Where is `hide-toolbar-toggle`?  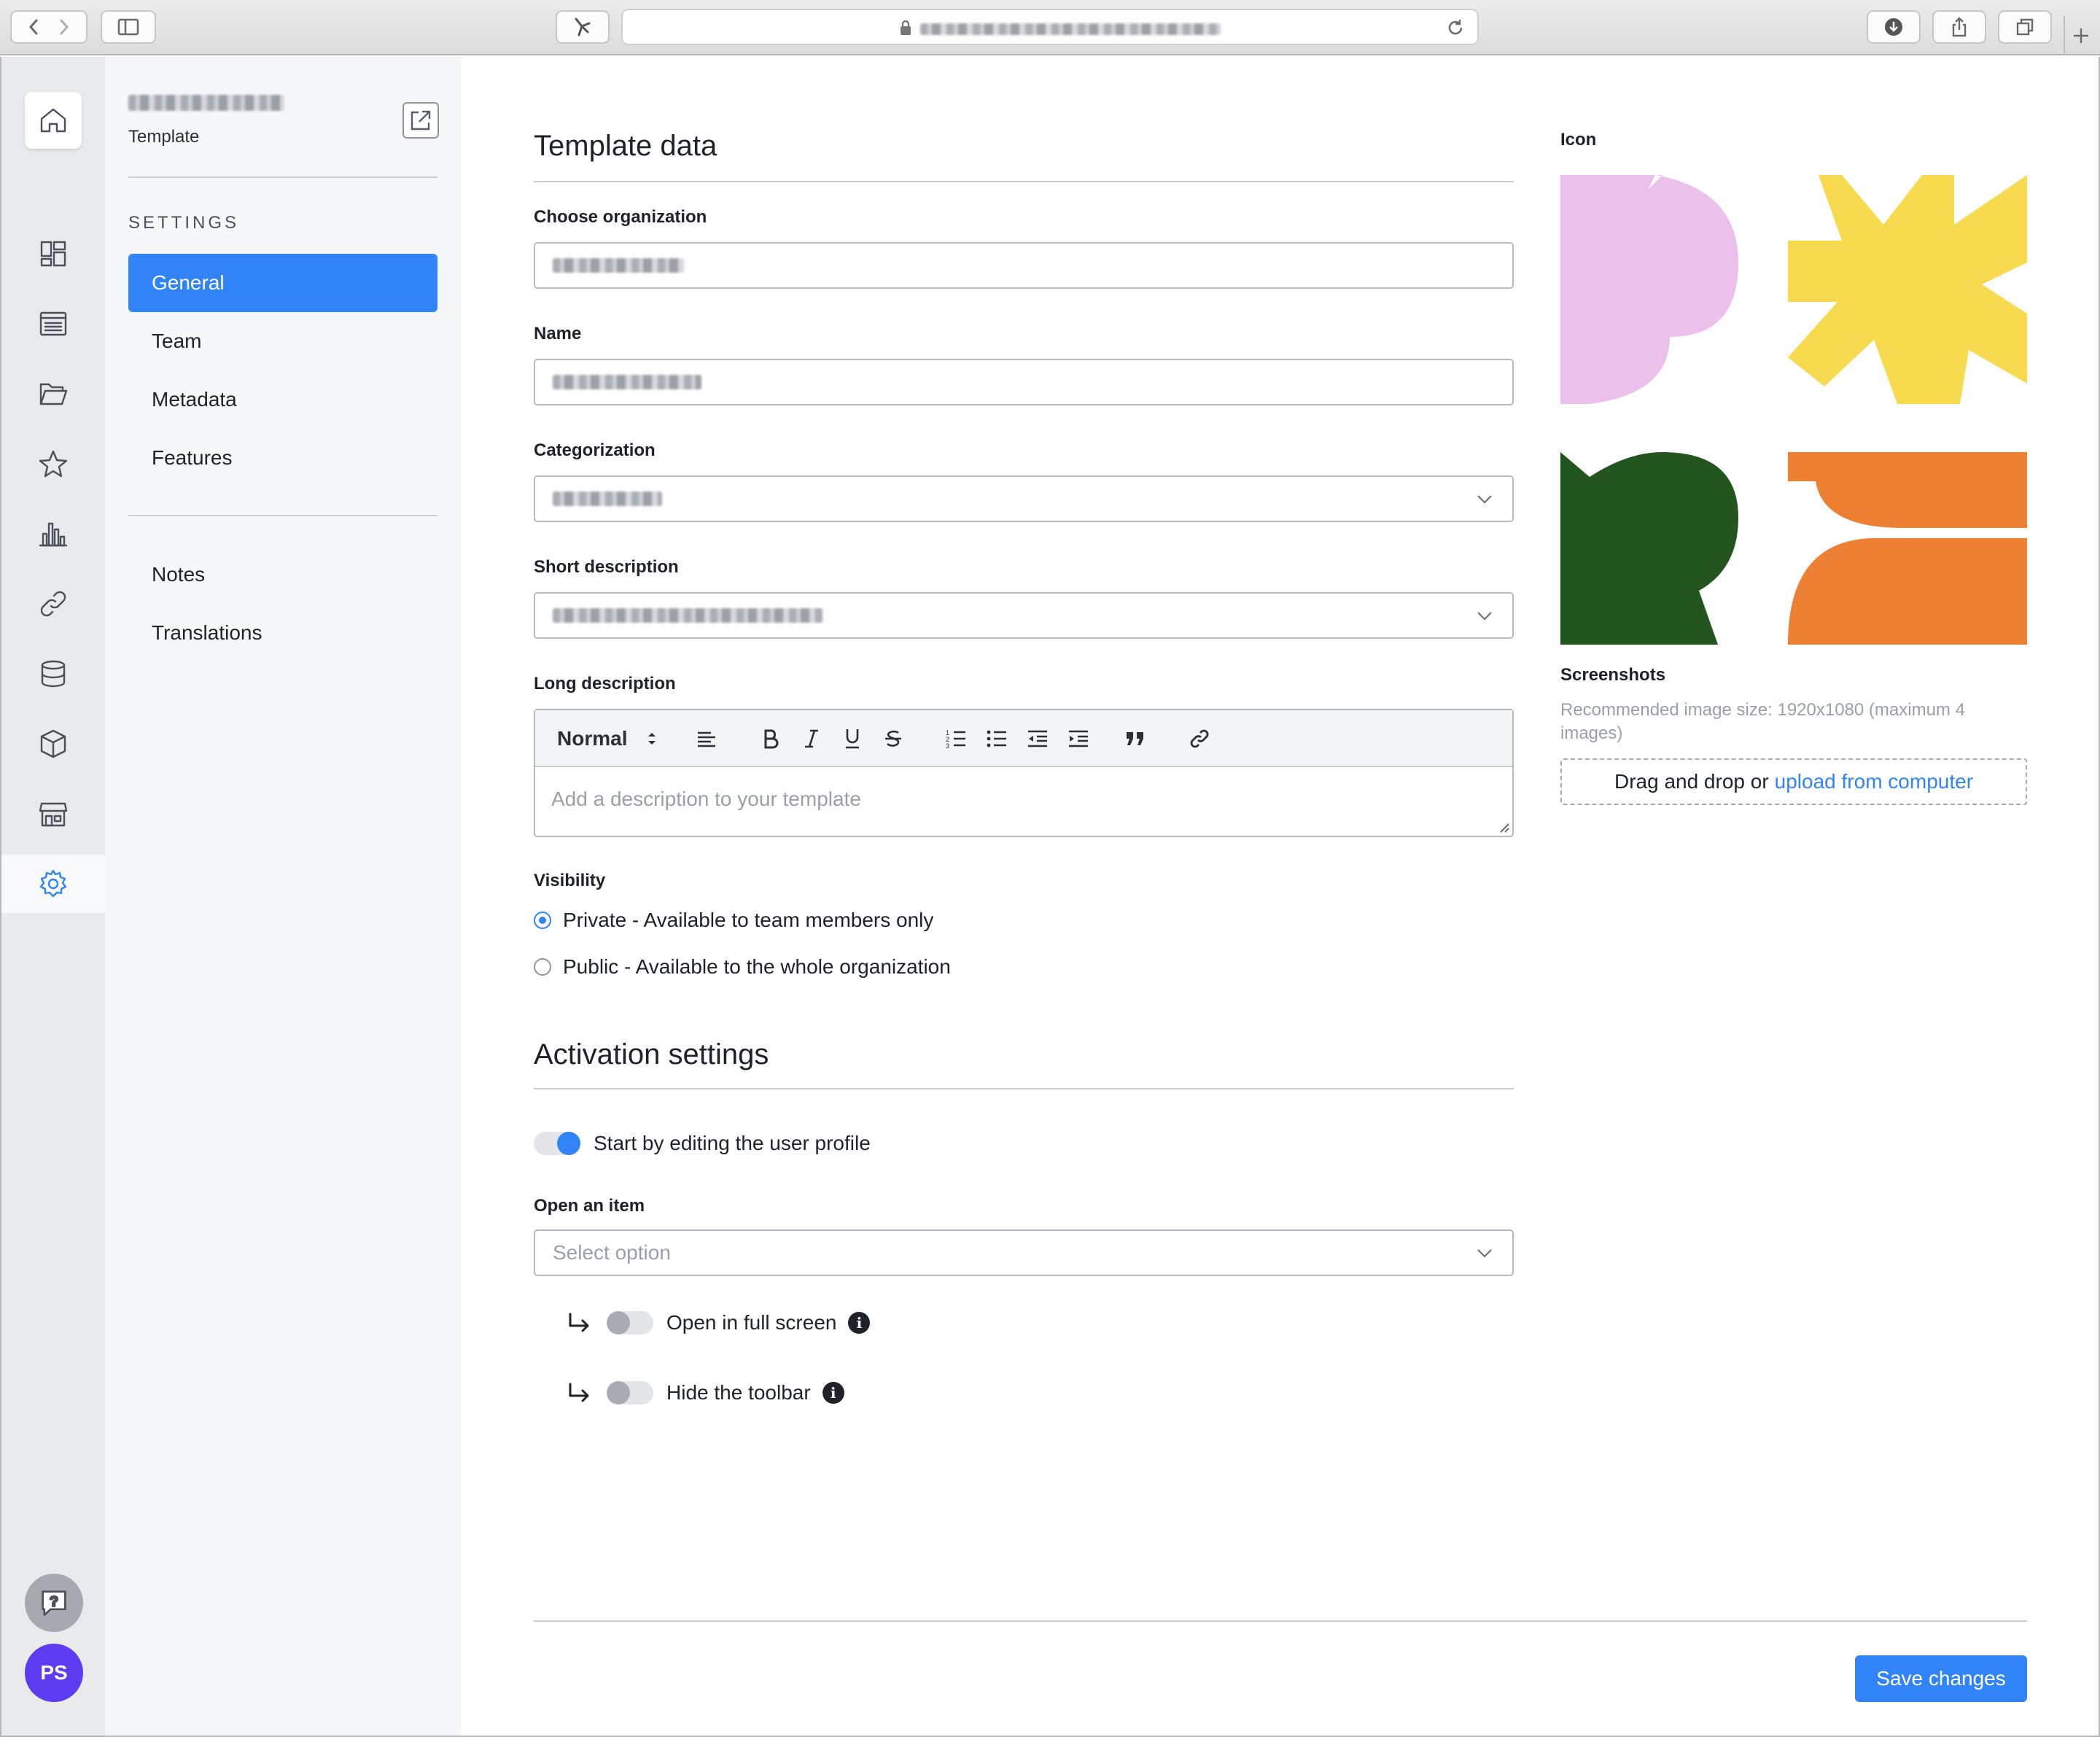 hide-toolbar-toggle is located at coordinates (630, 1392).